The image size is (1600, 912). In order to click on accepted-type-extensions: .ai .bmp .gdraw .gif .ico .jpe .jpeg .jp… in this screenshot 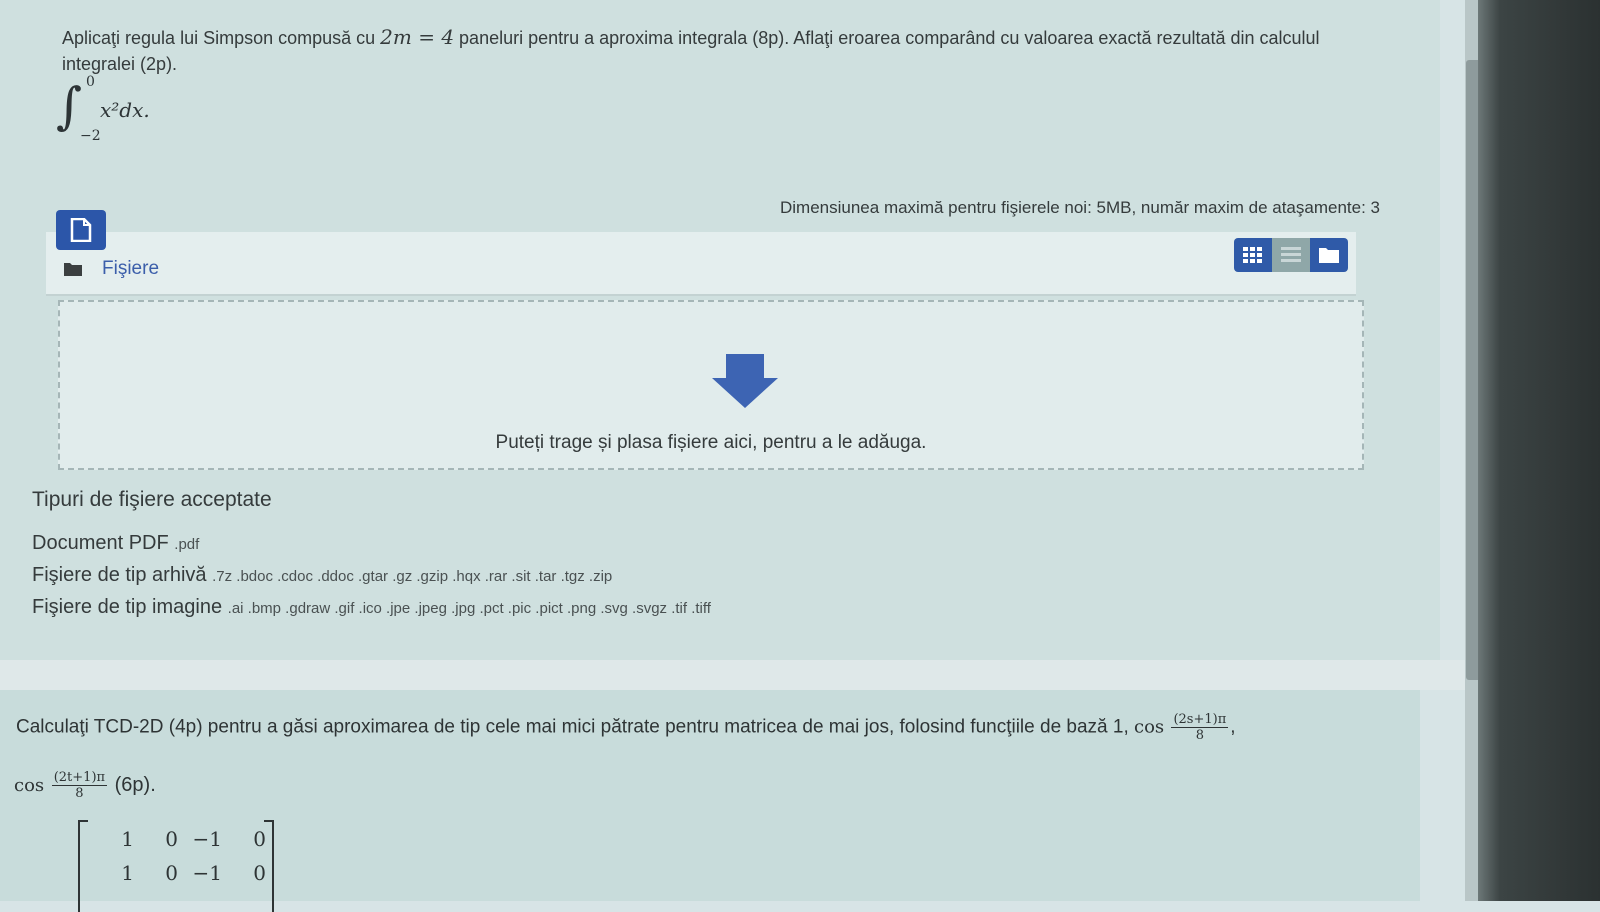, I will do `click(469, 608)`.